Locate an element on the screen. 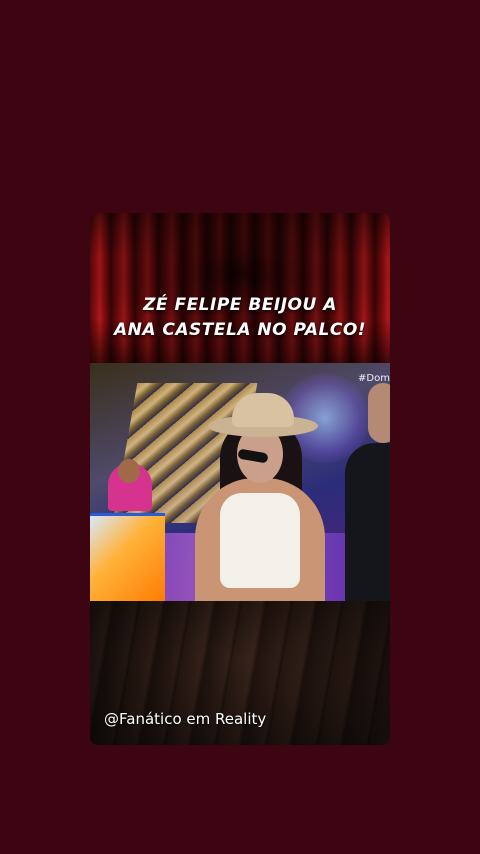 The height and width of the screenshot is (854, 480). headline-line-1: ZÉ FELIPE BEIJOU A is located at coordinates (240, 305).